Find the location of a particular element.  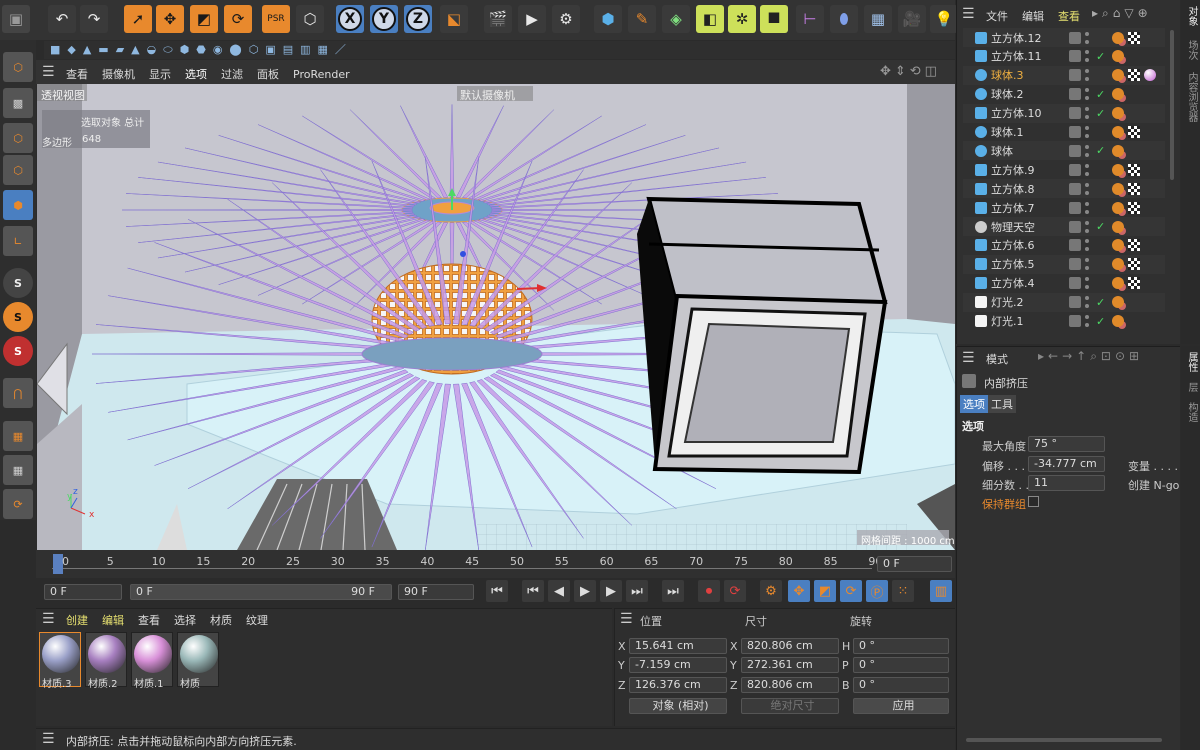

mat-menu-create: 创建 is located at coordinates (77, 620).